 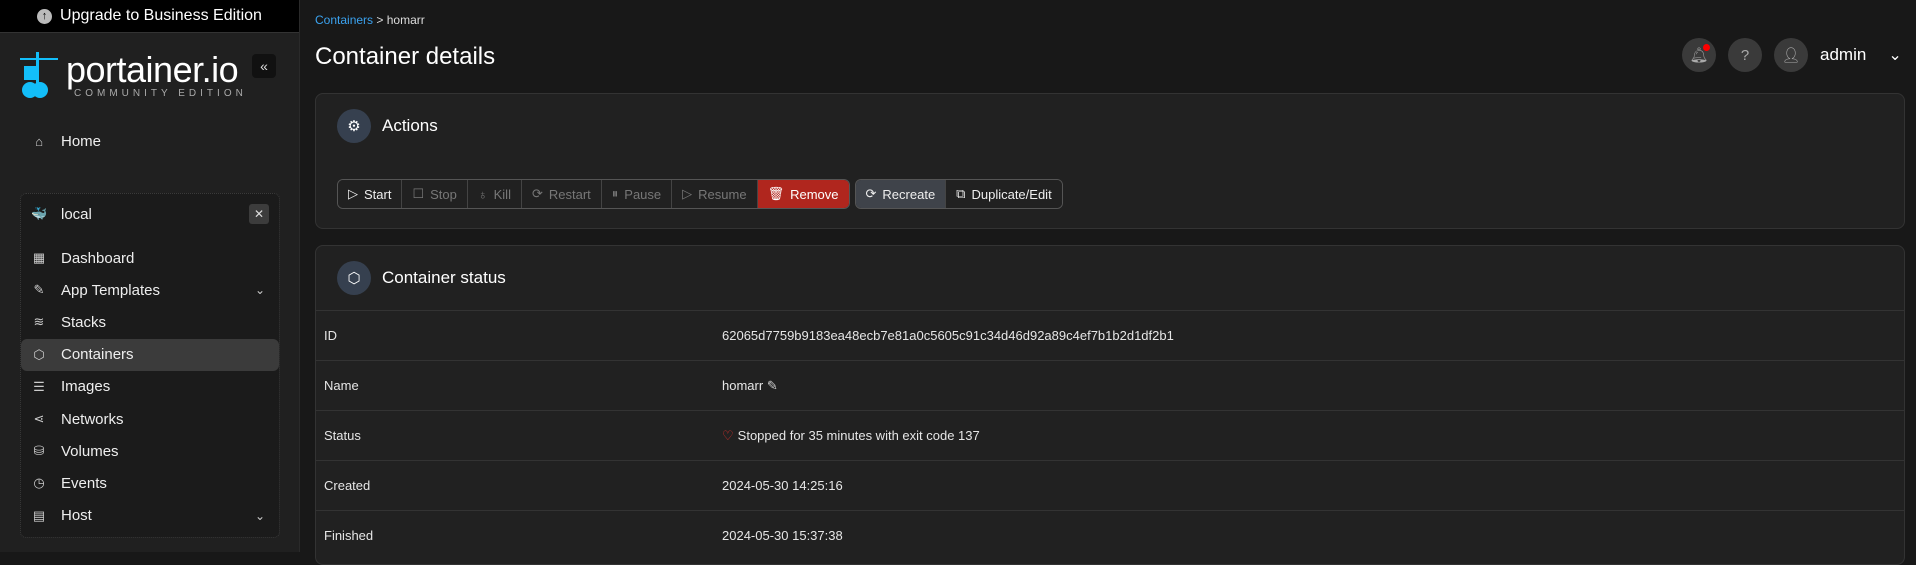 I want to click on sidebar-item-label: Dashboard, so click(x=98, y=258).